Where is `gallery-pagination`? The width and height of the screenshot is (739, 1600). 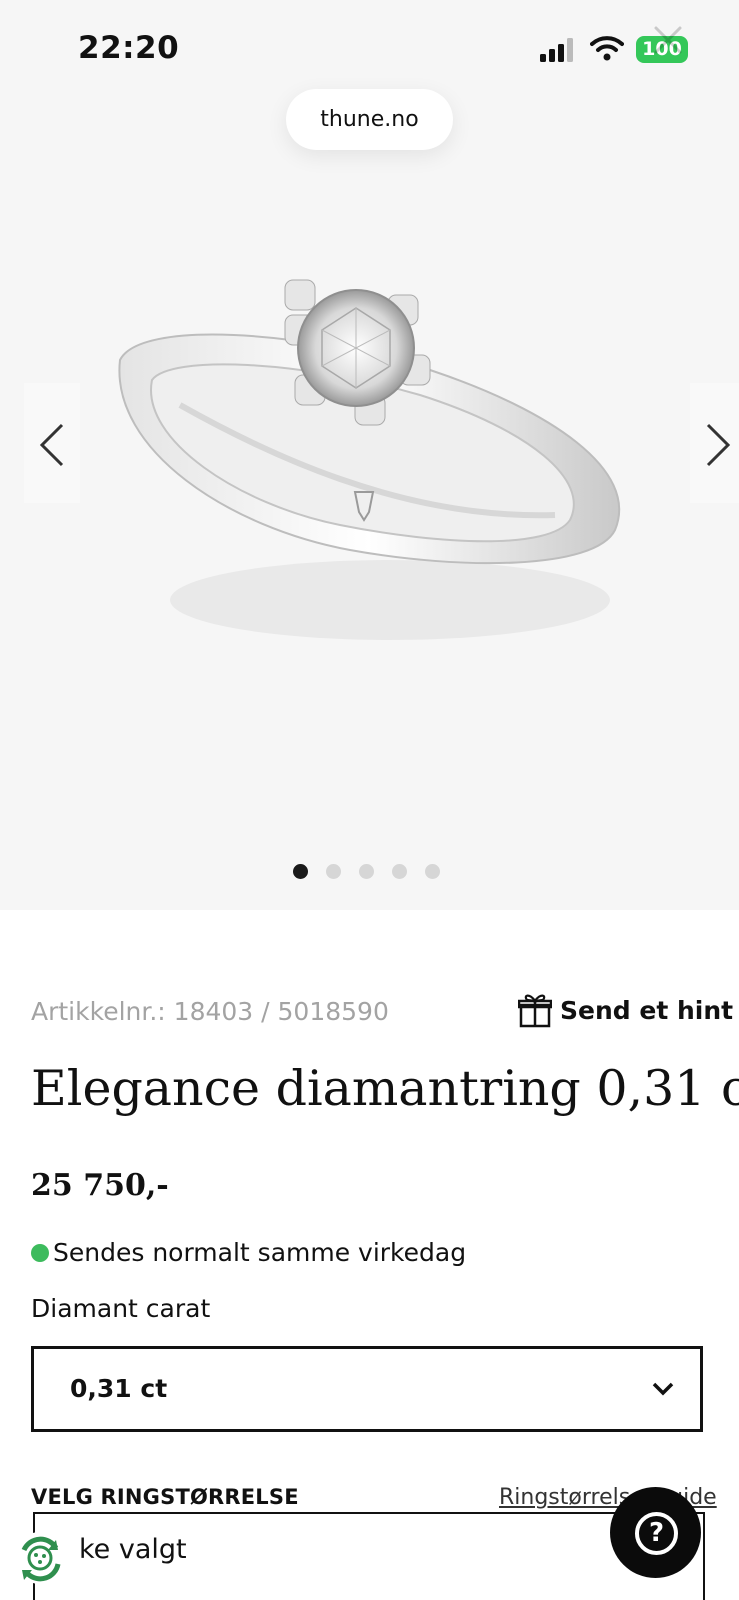
gallery-pagination is located at coordinates (375, 872).